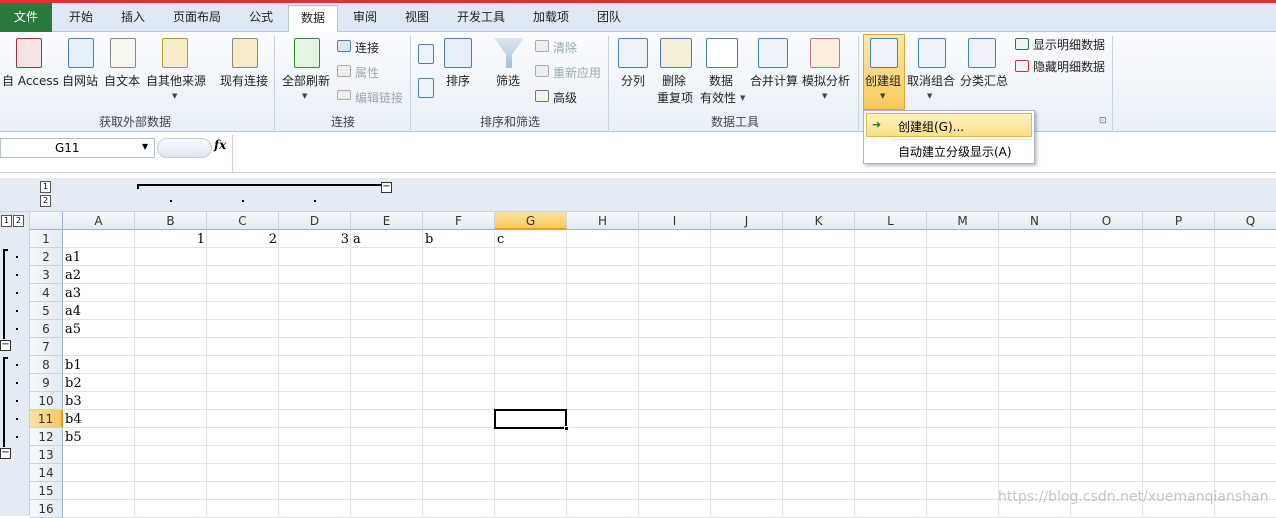 Image resolution: width=1276 pixels, height=518 pixels. What do you see at coordinates (819, 221) in the screenshot?
I see `column-header-k: K` at bounding box center [819, 221].